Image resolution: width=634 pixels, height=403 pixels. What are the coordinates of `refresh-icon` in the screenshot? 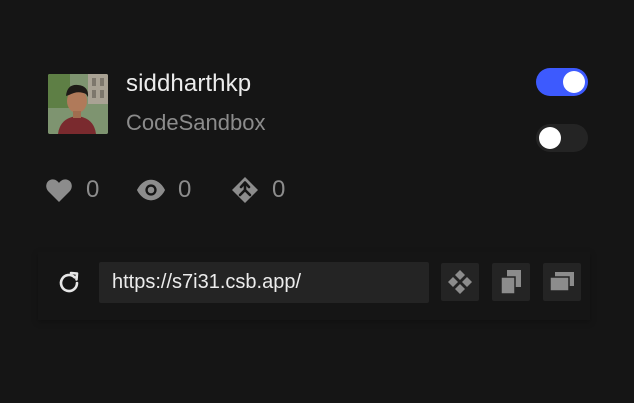 It's located at (69, 282).